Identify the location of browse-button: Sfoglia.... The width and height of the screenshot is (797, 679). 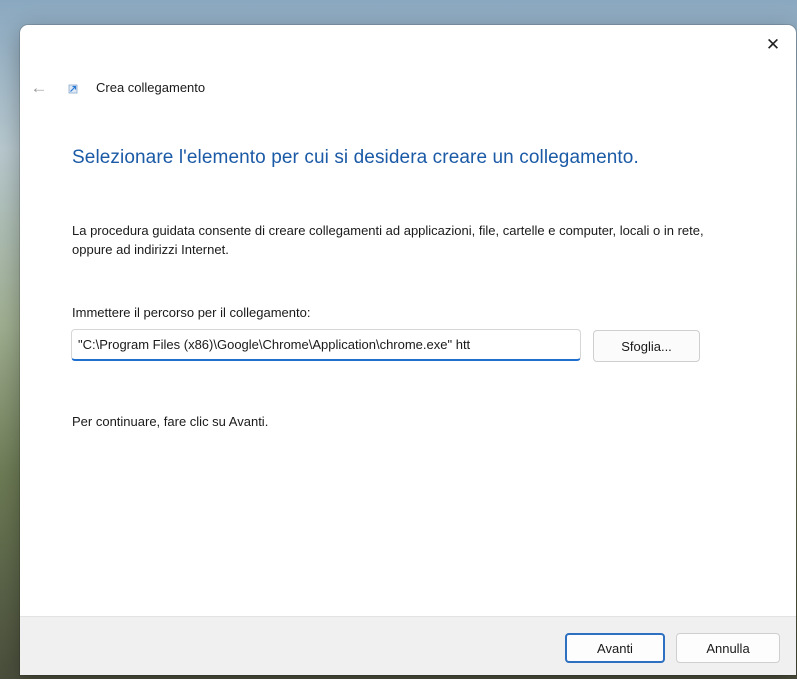
(646, 346).